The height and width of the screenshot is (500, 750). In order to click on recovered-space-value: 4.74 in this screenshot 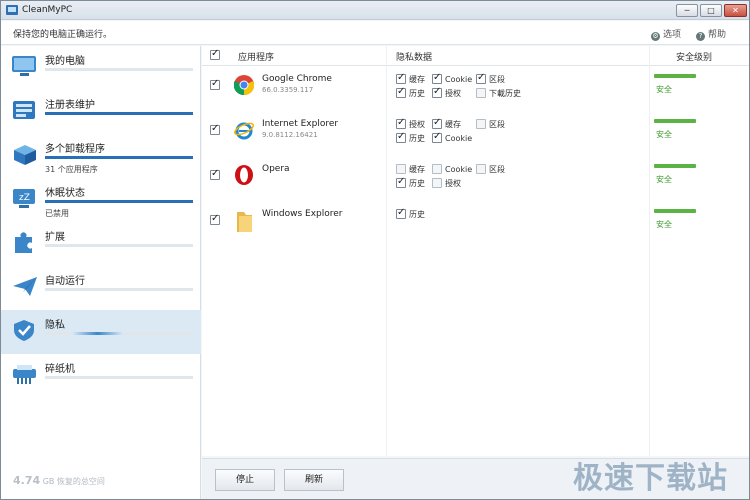, I will do `click(27, 480)`.